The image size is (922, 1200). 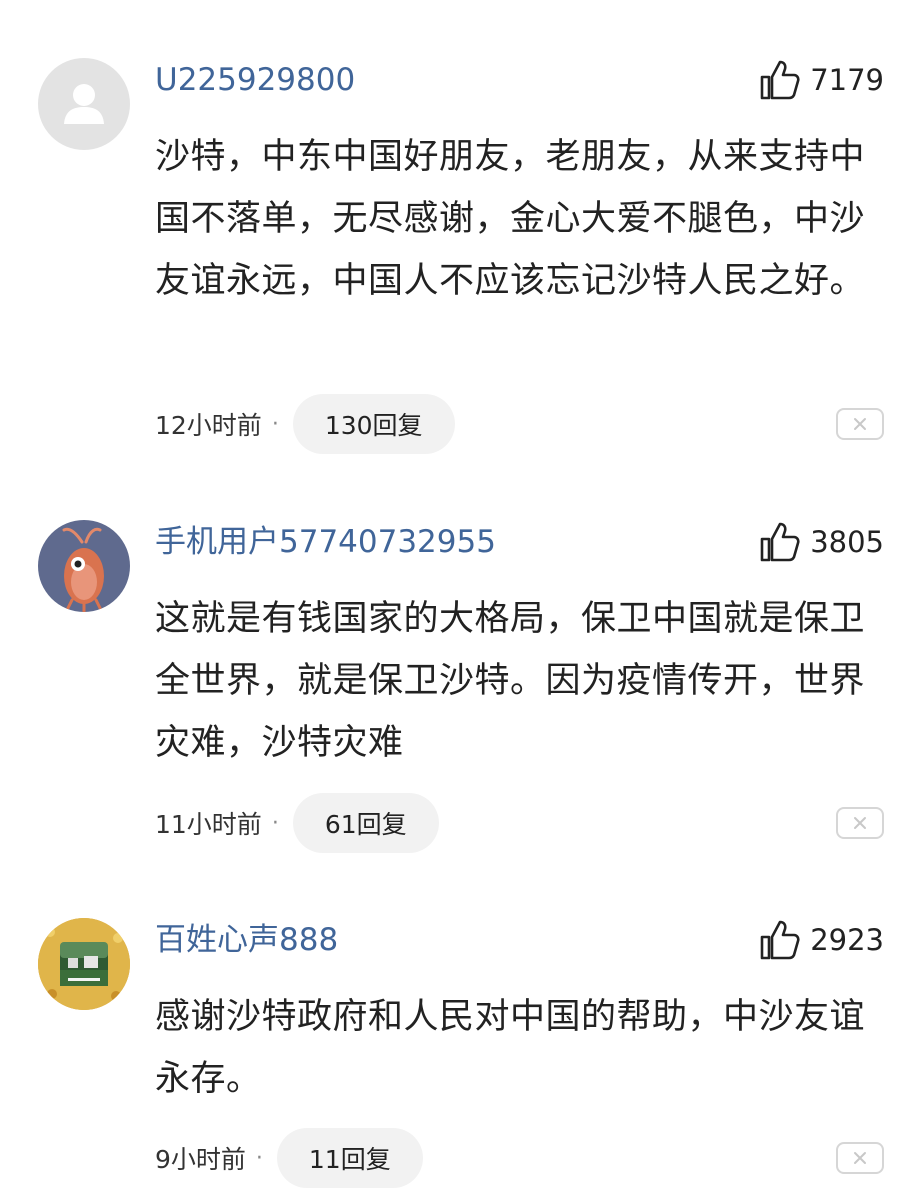 I want to click on comment-meta: 11小时前 · 61回复, so click(x=297, y=823).